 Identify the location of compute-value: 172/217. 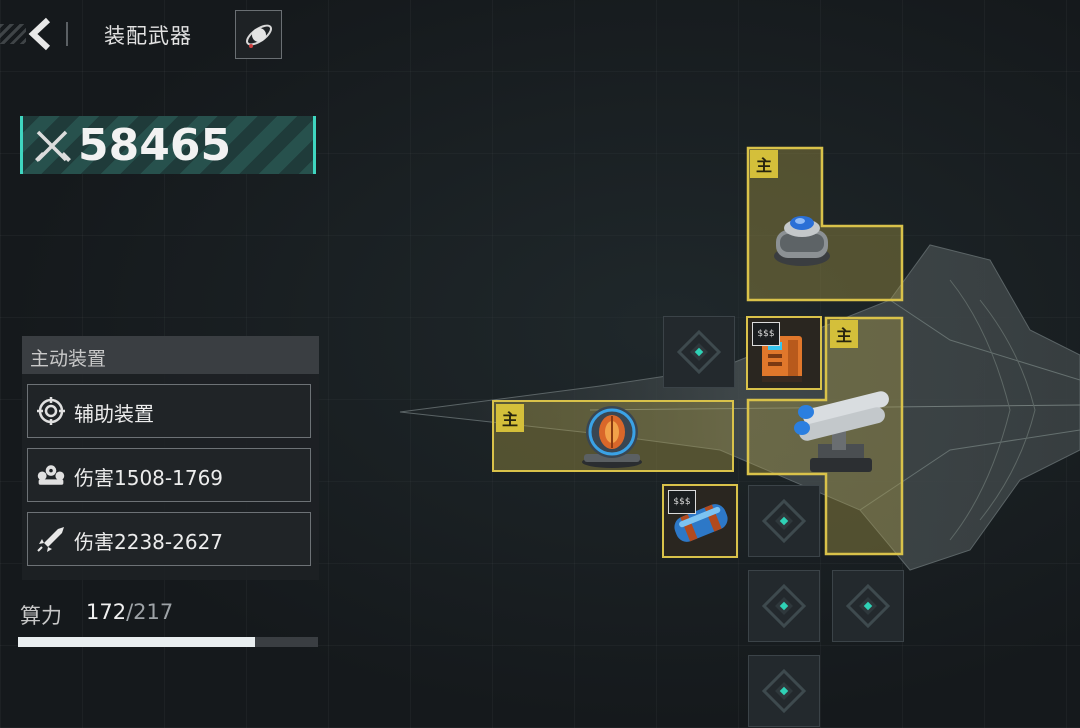
(129, 612).